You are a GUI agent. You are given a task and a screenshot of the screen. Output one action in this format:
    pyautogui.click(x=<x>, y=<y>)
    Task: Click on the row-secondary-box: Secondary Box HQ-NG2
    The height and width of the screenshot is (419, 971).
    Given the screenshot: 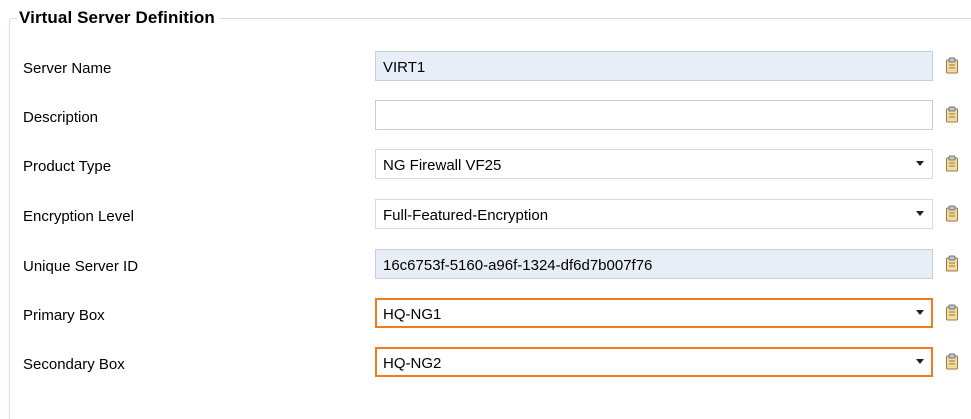 What is the action you would take?
    pyautogui.click(x=485, y=364)
    